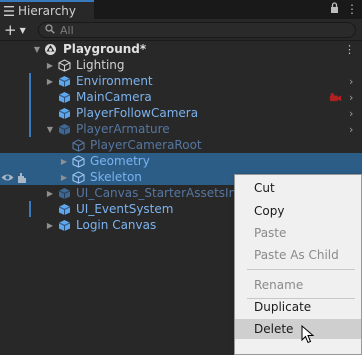 This screenshot has height=355, width=362. Describe the element at coordinates (308, 334) in the screenshot. I see `mouse-cursor-icon` at that location.